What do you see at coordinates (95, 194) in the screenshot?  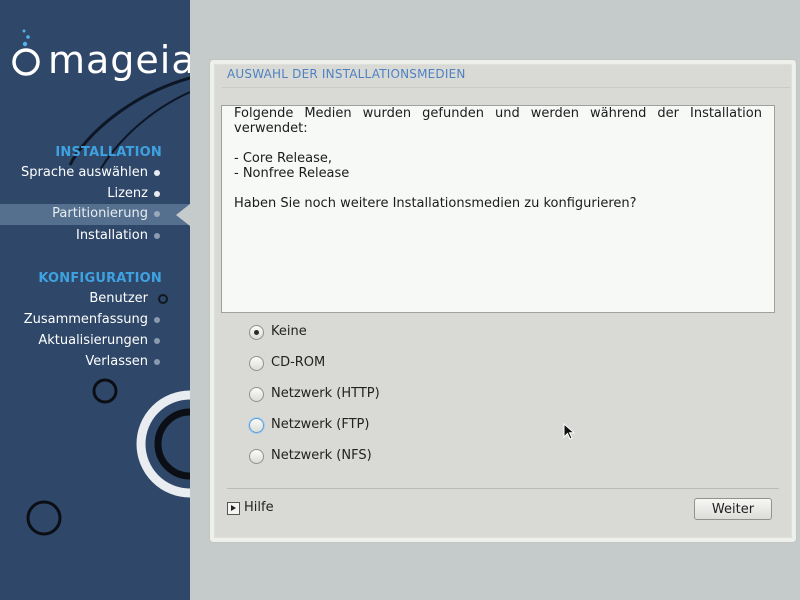 I see `nav-item-license: Lizenz` at bounding box center [95, 194].